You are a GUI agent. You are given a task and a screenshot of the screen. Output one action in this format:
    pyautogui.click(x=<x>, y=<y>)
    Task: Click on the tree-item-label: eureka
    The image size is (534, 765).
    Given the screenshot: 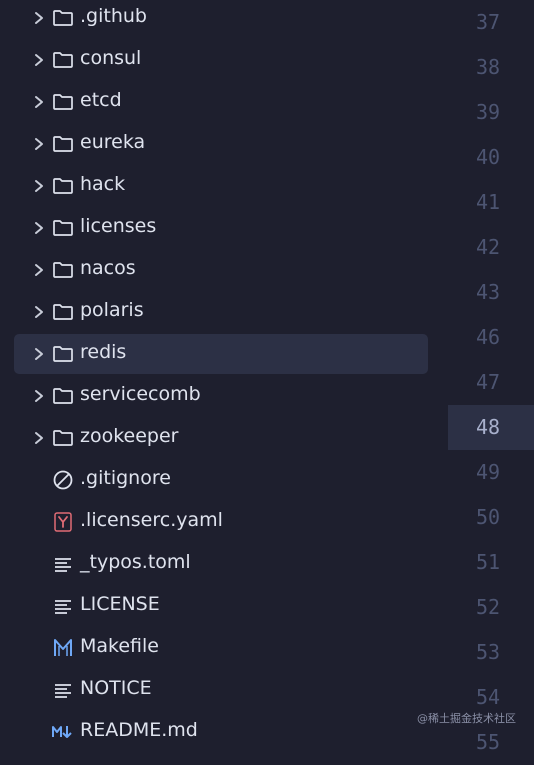 What is the action you would take?
    pyautogui.click(x=113, y=142)
    